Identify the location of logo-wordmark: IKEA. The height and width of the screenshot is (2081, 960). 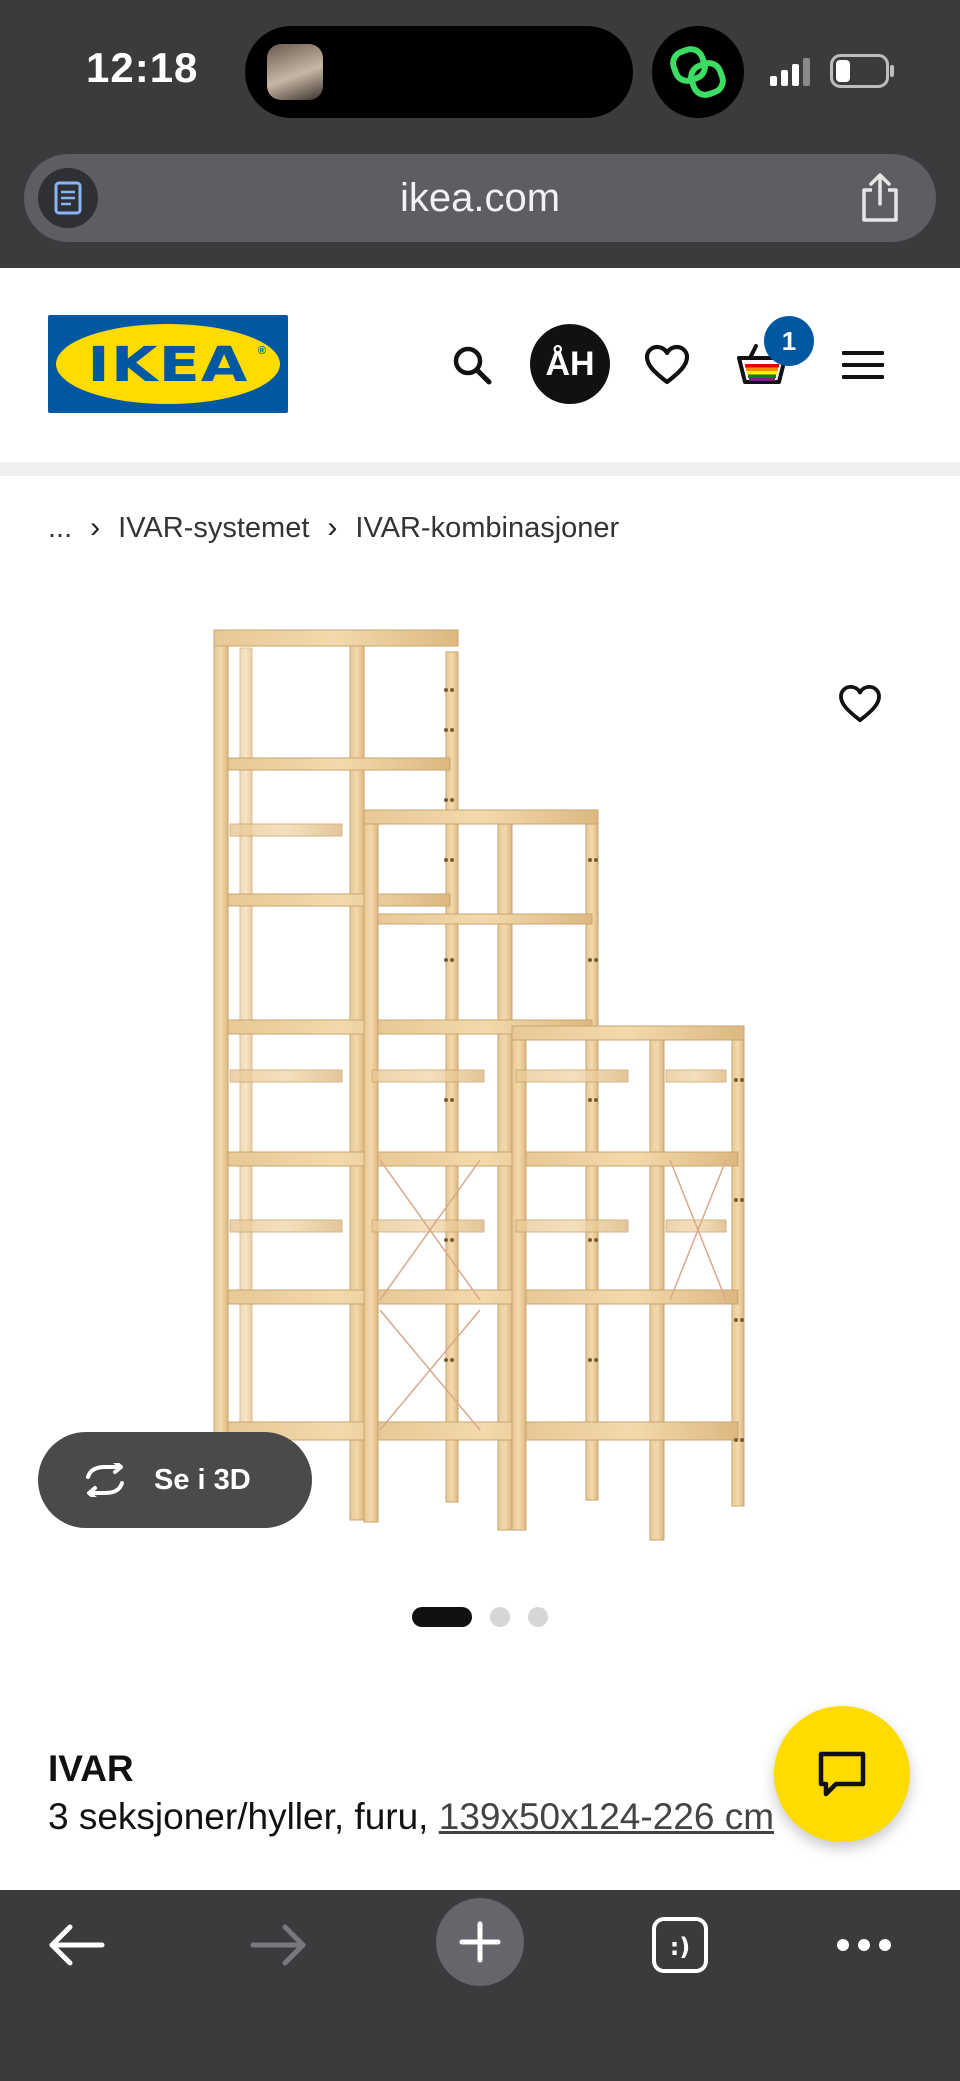
(168, 365).